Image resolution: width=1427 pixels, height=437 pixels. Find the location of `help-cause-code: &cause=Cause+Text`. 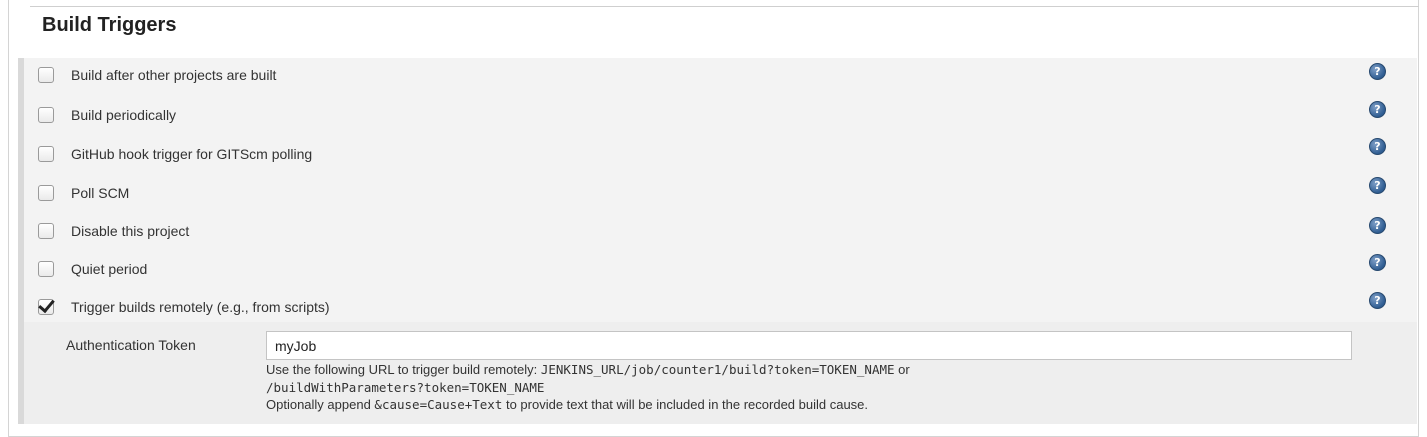

help-cause-code: &cause=Cause+Text is located at coordinates (438, 404).